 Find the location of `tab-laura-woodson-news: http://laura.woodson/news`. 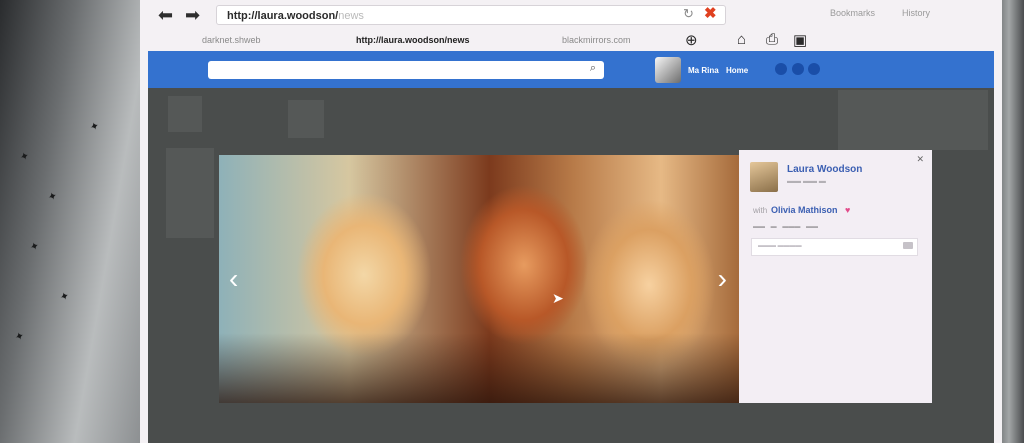

tab-laura-woodson-news: http://laura.woodson/news is located at coordinates (413, 40).